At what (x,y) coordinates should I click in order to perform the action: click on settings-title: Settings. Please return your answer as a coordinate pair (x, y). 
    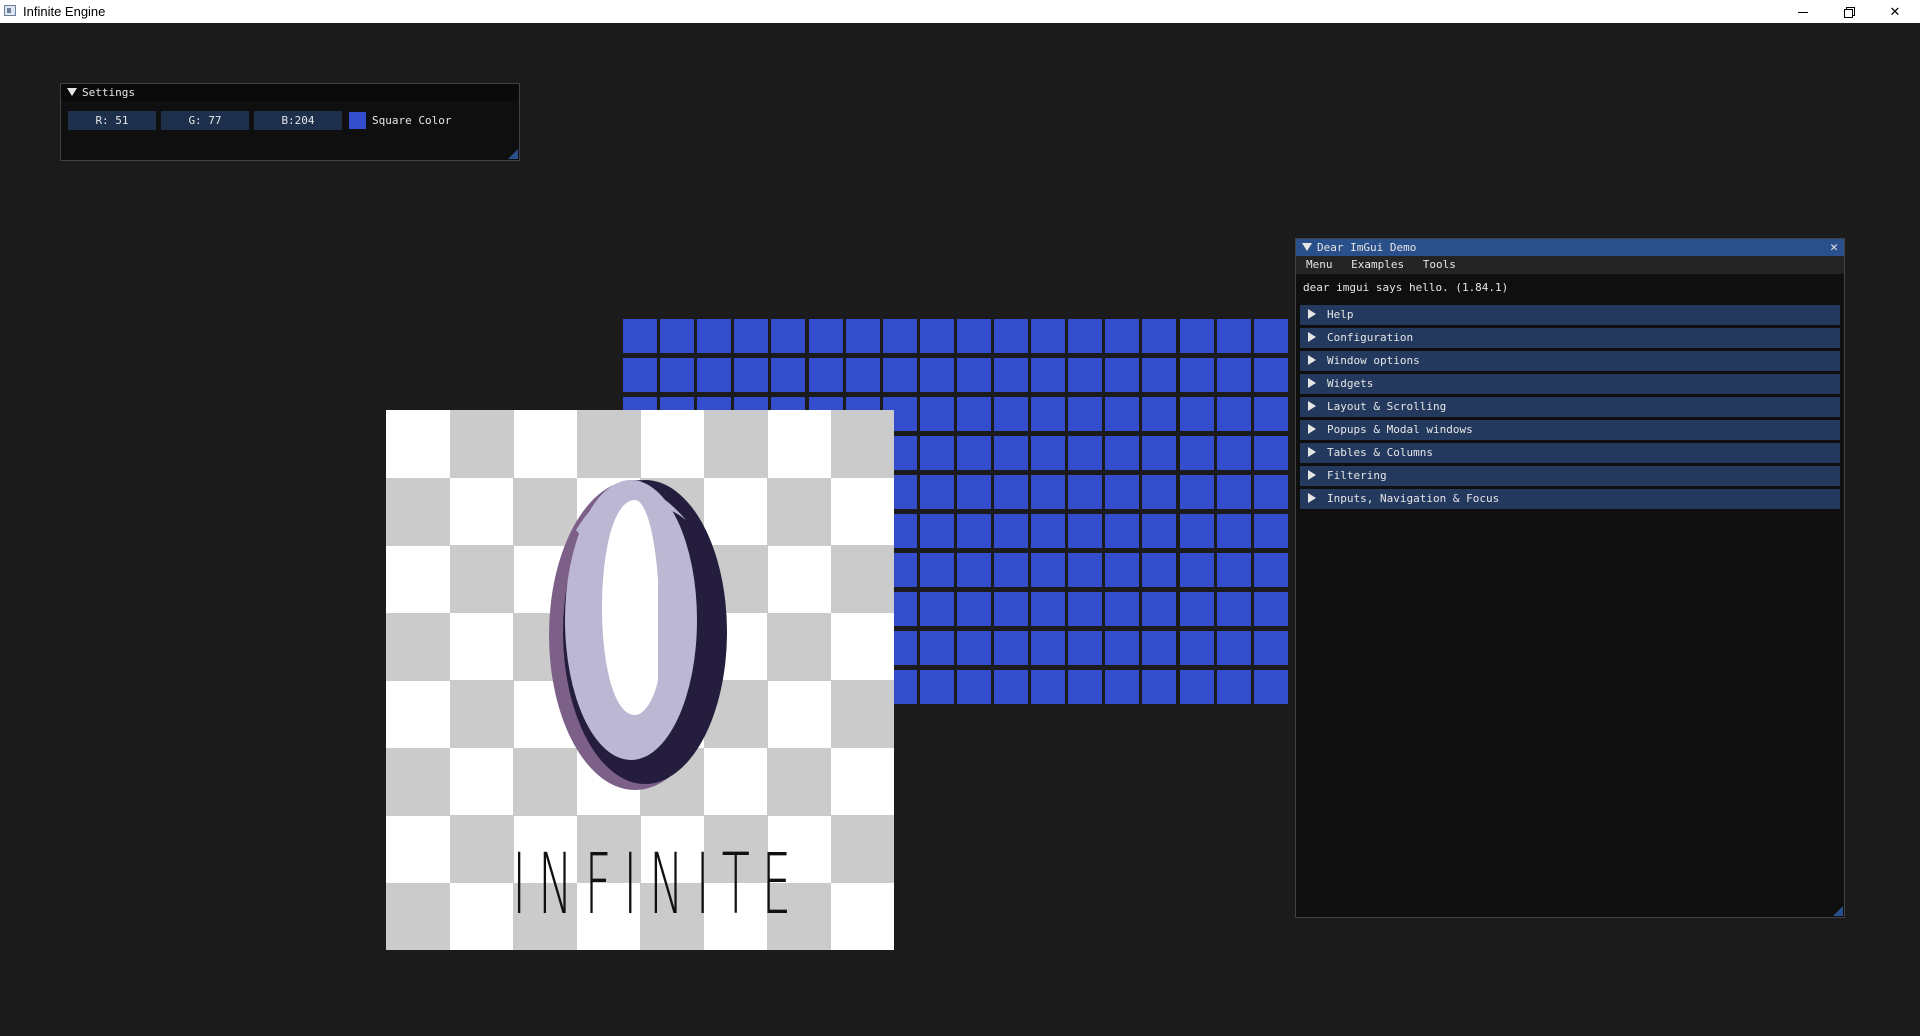
    Looking at the image, I should click on (108, 92).